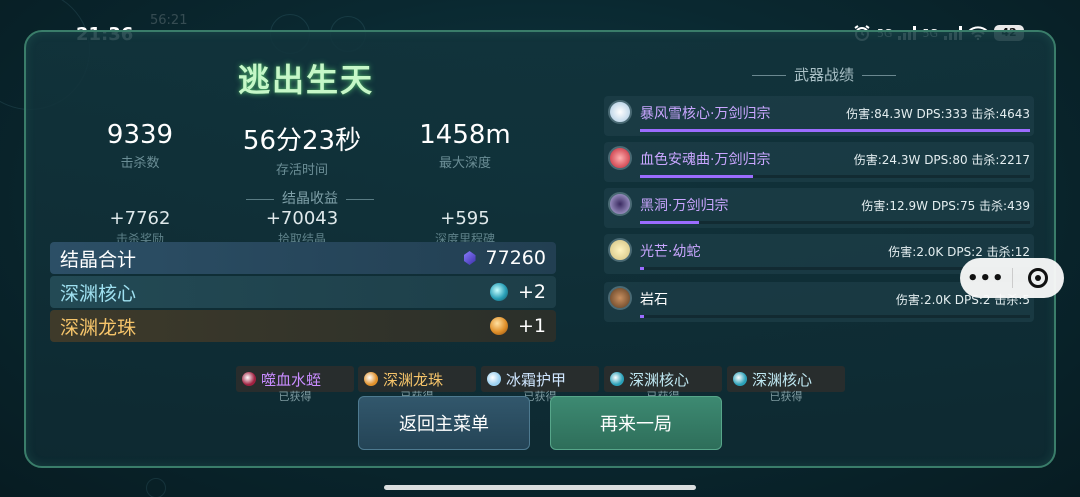 The width and height of the screenshot is (1080, 497). Describe the element at coordinates (536, 379) in the screenshot. I see `loot-name: 冰霜护甲` at that location.